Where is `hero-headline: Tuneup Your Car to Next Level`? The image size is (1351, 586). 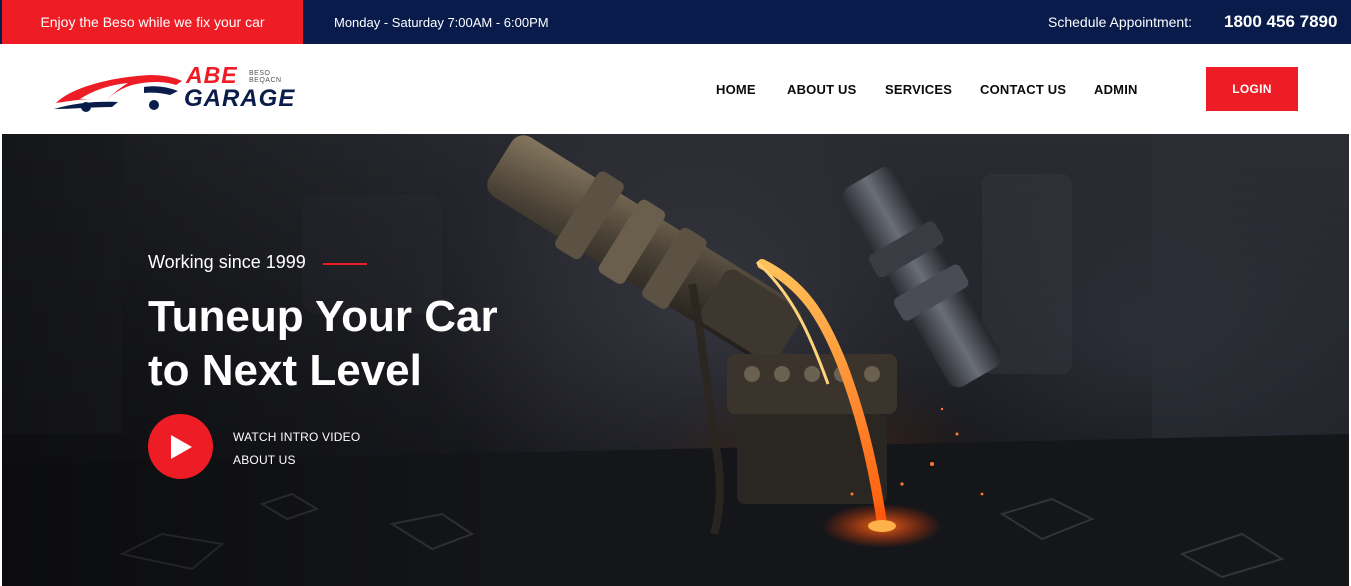 hero-headline: Tuneup Your Car to Next Level is located at coordinates (358, 344).